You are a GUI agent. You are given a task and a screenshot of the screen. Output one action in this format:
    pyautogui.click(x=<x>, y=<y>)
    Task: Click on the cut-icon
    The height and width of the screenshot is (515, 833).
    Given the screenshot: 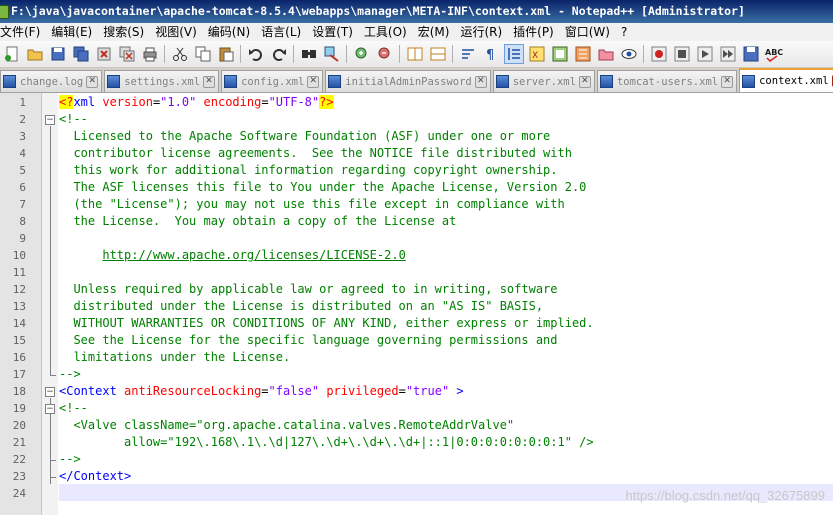 What is the action you would take?
    pyautogui.click(x=180, y=54)
    